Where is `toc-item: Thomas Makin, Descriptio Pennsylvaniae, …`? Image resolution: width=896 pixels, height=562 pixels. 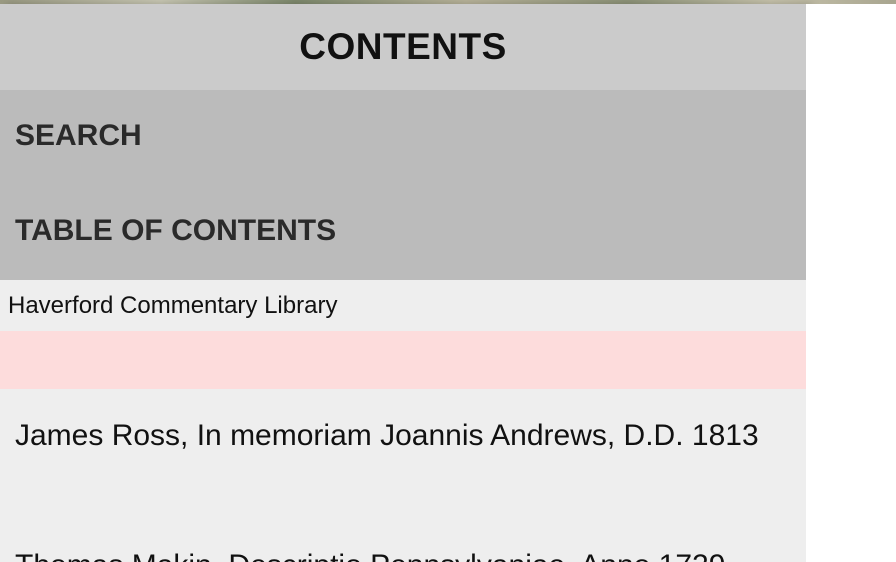
toc-item: Thomas Makin, Descriptio Pennsylvaniae, … is located at coordinates (395, 555).